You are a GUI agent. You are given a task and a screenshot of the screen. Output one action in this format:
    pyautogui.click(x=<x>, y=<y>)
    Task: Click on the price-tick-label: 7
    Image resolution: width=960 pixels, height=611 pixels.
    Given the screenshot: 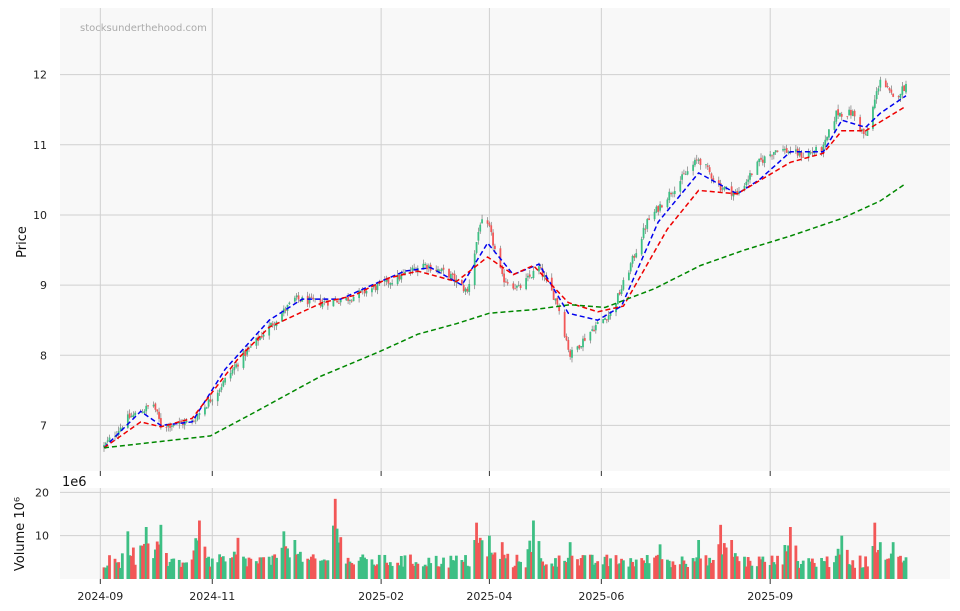 What is the action you would take?
    pyautogui.click(x=43, y=425)
    